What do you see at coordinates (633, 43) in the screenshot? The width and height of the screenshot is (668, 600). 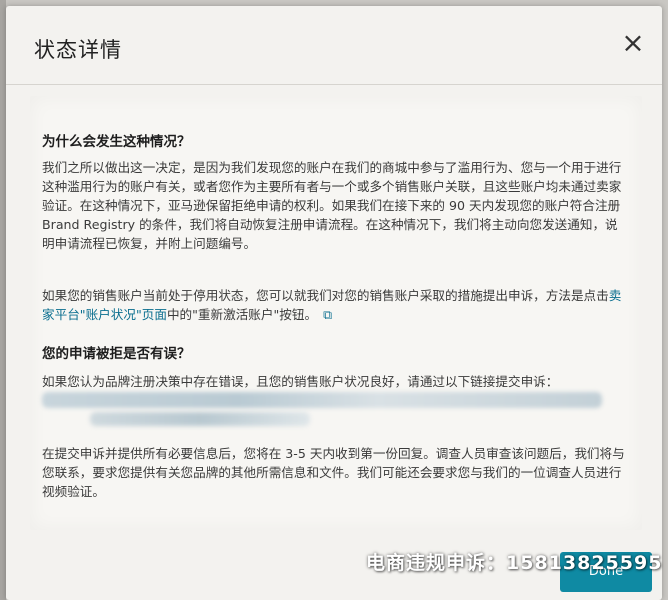 I see `close-icon: ×` at bounding box center [633, 43].